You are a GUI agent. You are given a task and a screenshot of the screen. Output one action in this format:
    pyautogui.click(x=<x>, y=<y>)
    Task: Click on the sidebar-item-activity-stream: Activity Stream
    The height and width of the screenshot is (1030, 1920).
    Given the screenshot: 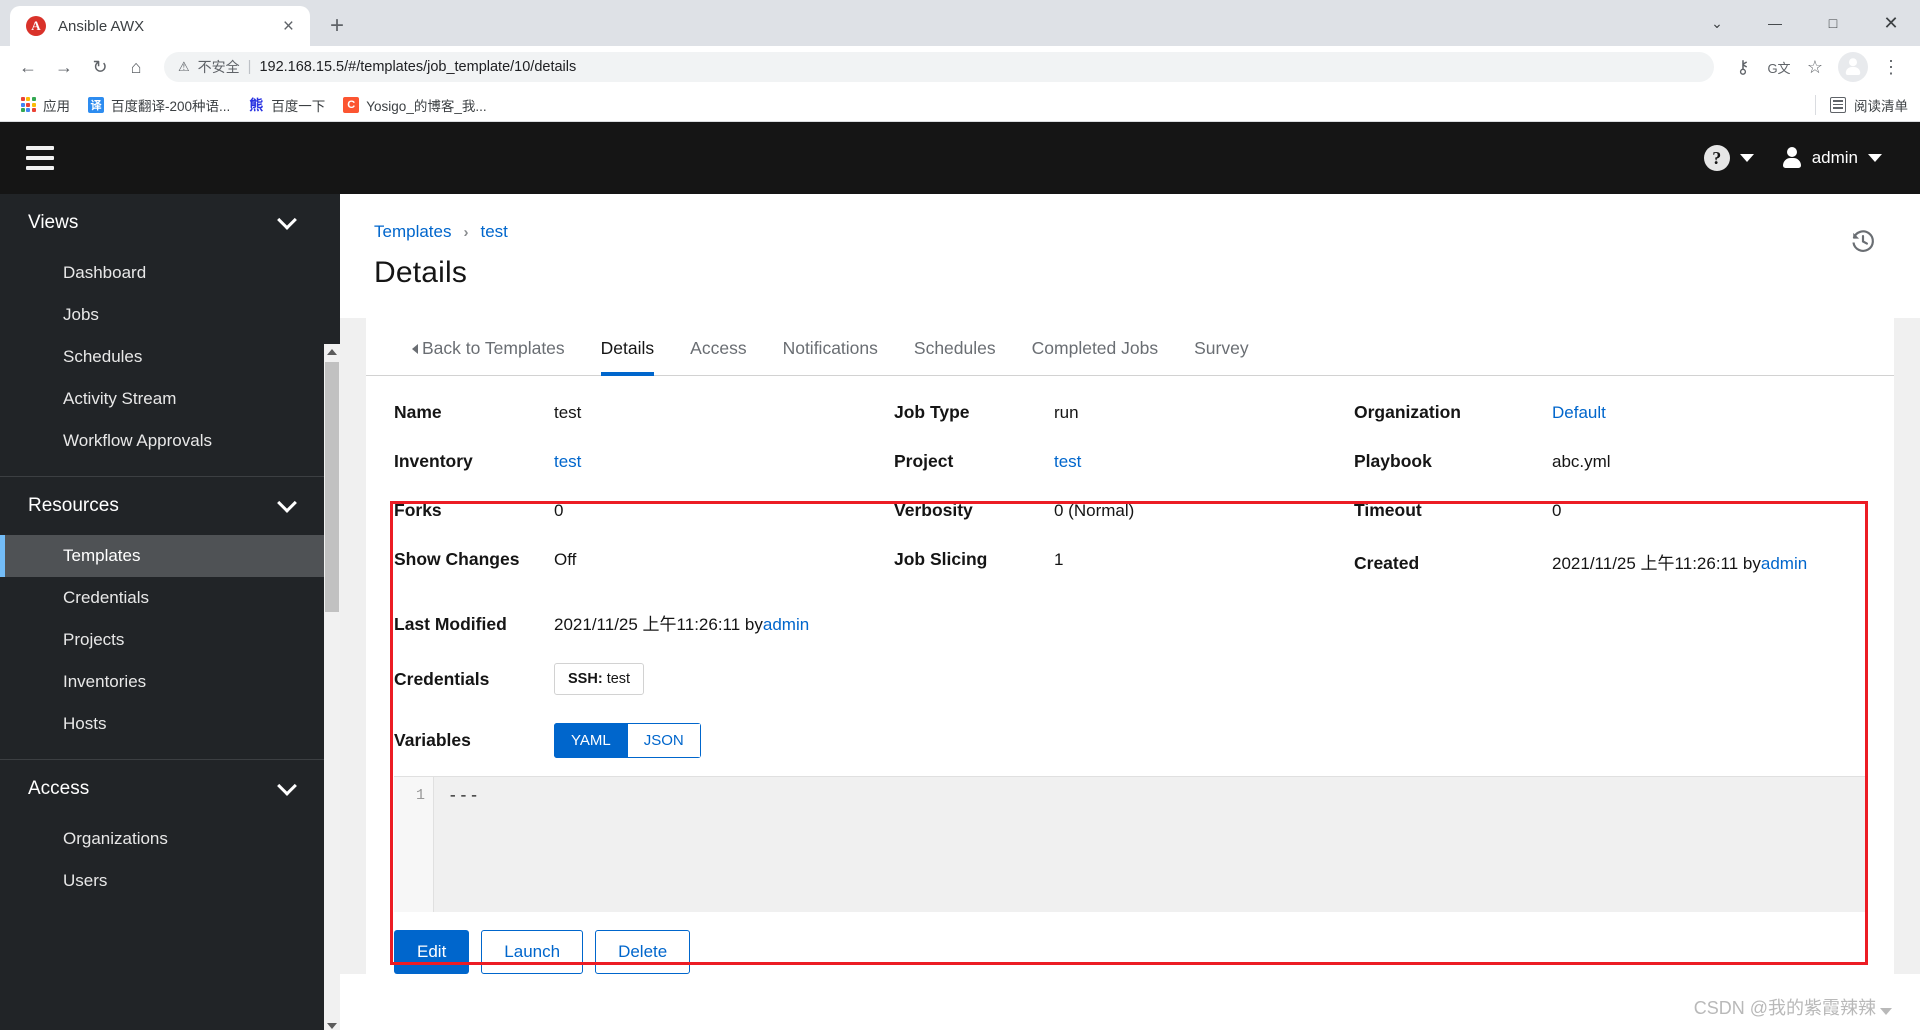 What is the action you would take?
    pyautogui.click(x=170, y=399)
    